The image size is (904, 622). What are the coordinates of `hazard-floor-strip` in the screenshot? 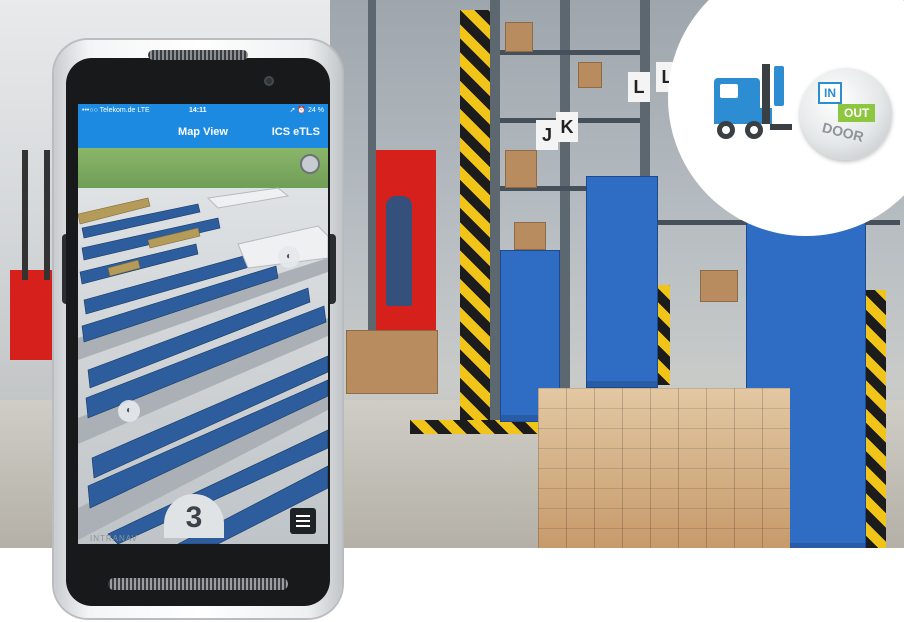 It's located at (475, 427).